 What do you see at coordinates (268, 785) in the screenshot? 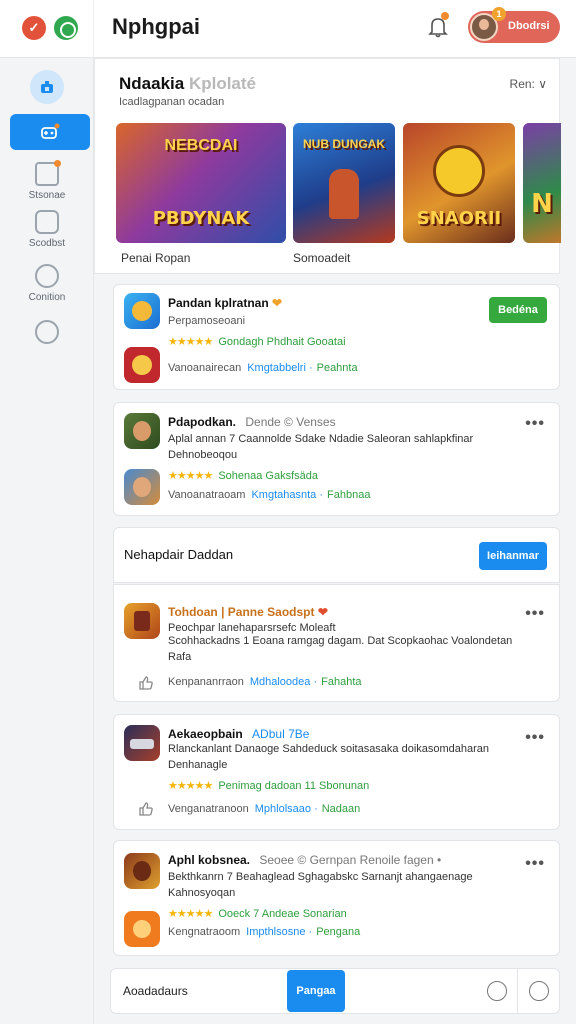
I see `rating-stars: ★★★★★ Penimag dadoan 11 Sbonunan` at bounding box center [268, 785].